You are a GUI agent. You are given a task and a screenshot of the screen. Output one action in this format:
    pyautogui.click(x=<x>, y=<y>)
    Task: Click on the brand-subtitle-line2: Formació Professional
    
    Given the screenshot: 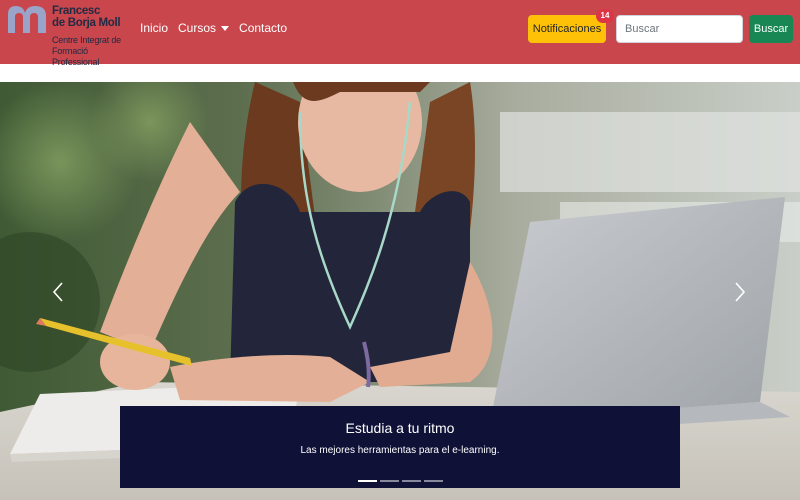 What is the action you would take?
    pyautogui.click(x=76, y=56)
    